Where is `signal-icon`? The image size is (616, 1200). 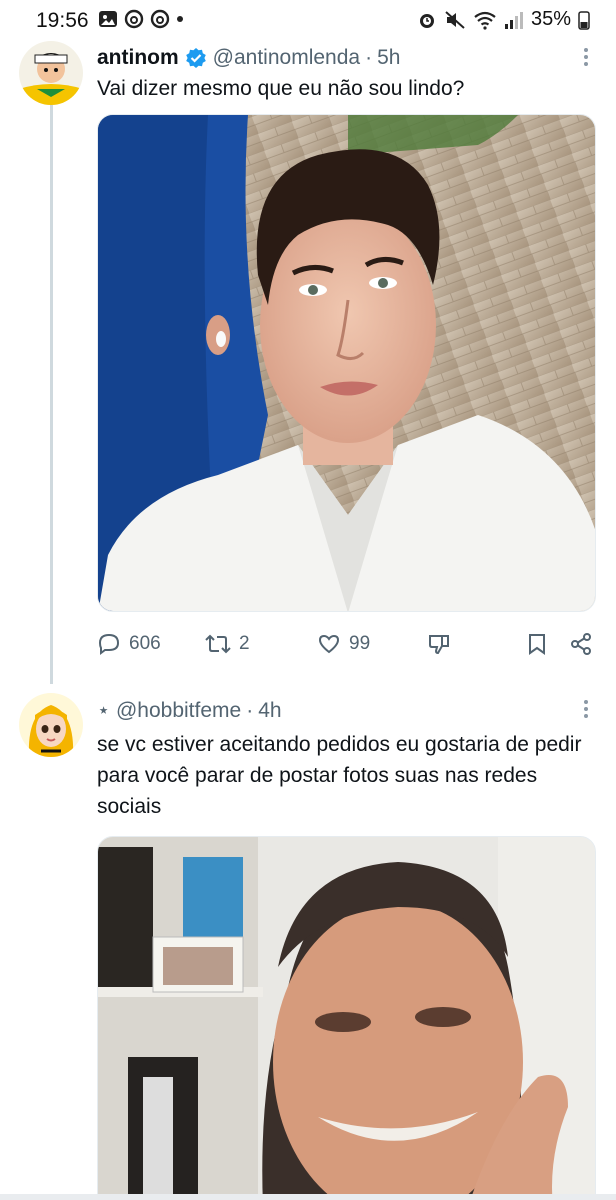
signal-icon is located at coordinates (513, 20).